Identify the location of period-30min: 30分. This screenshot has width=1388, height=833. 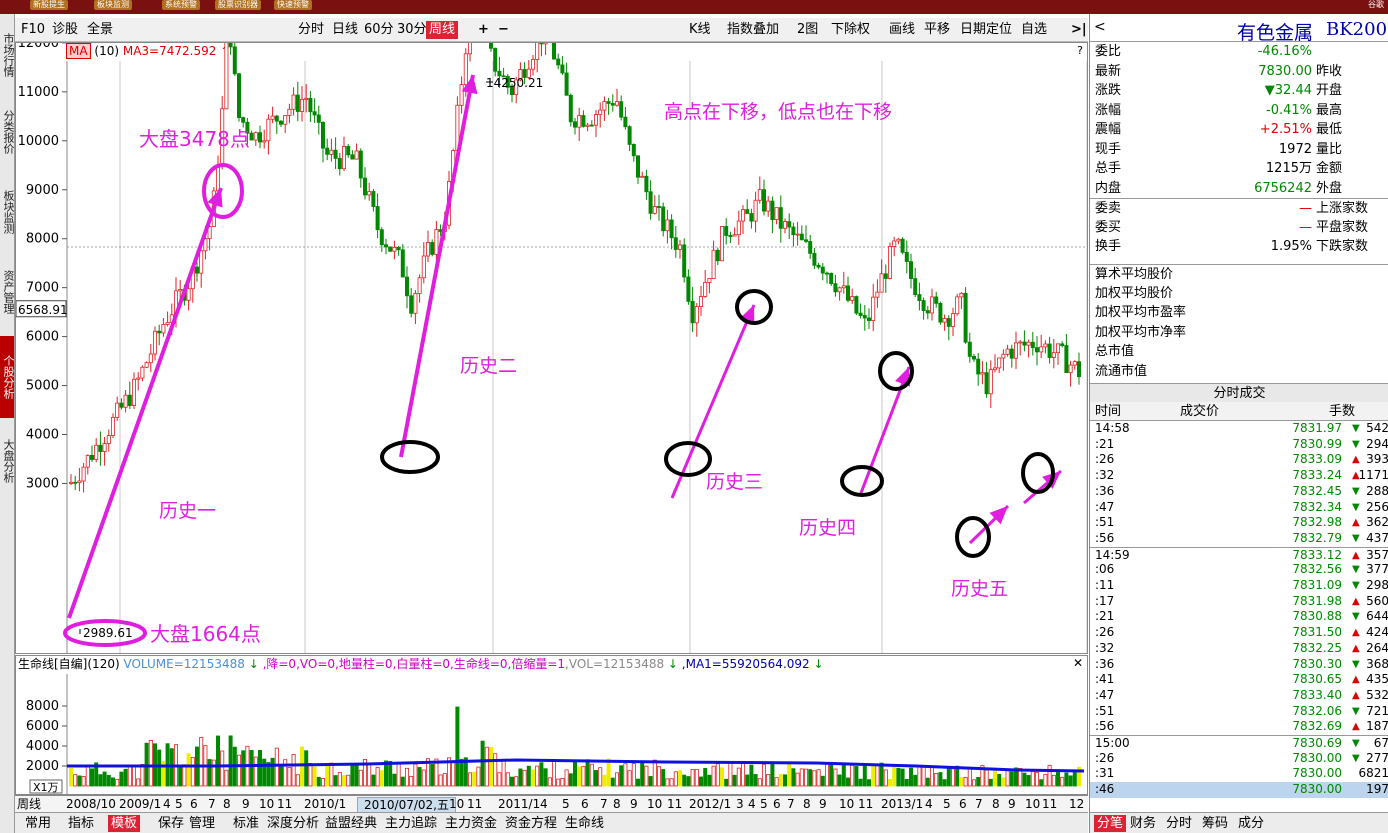
(412, 30).